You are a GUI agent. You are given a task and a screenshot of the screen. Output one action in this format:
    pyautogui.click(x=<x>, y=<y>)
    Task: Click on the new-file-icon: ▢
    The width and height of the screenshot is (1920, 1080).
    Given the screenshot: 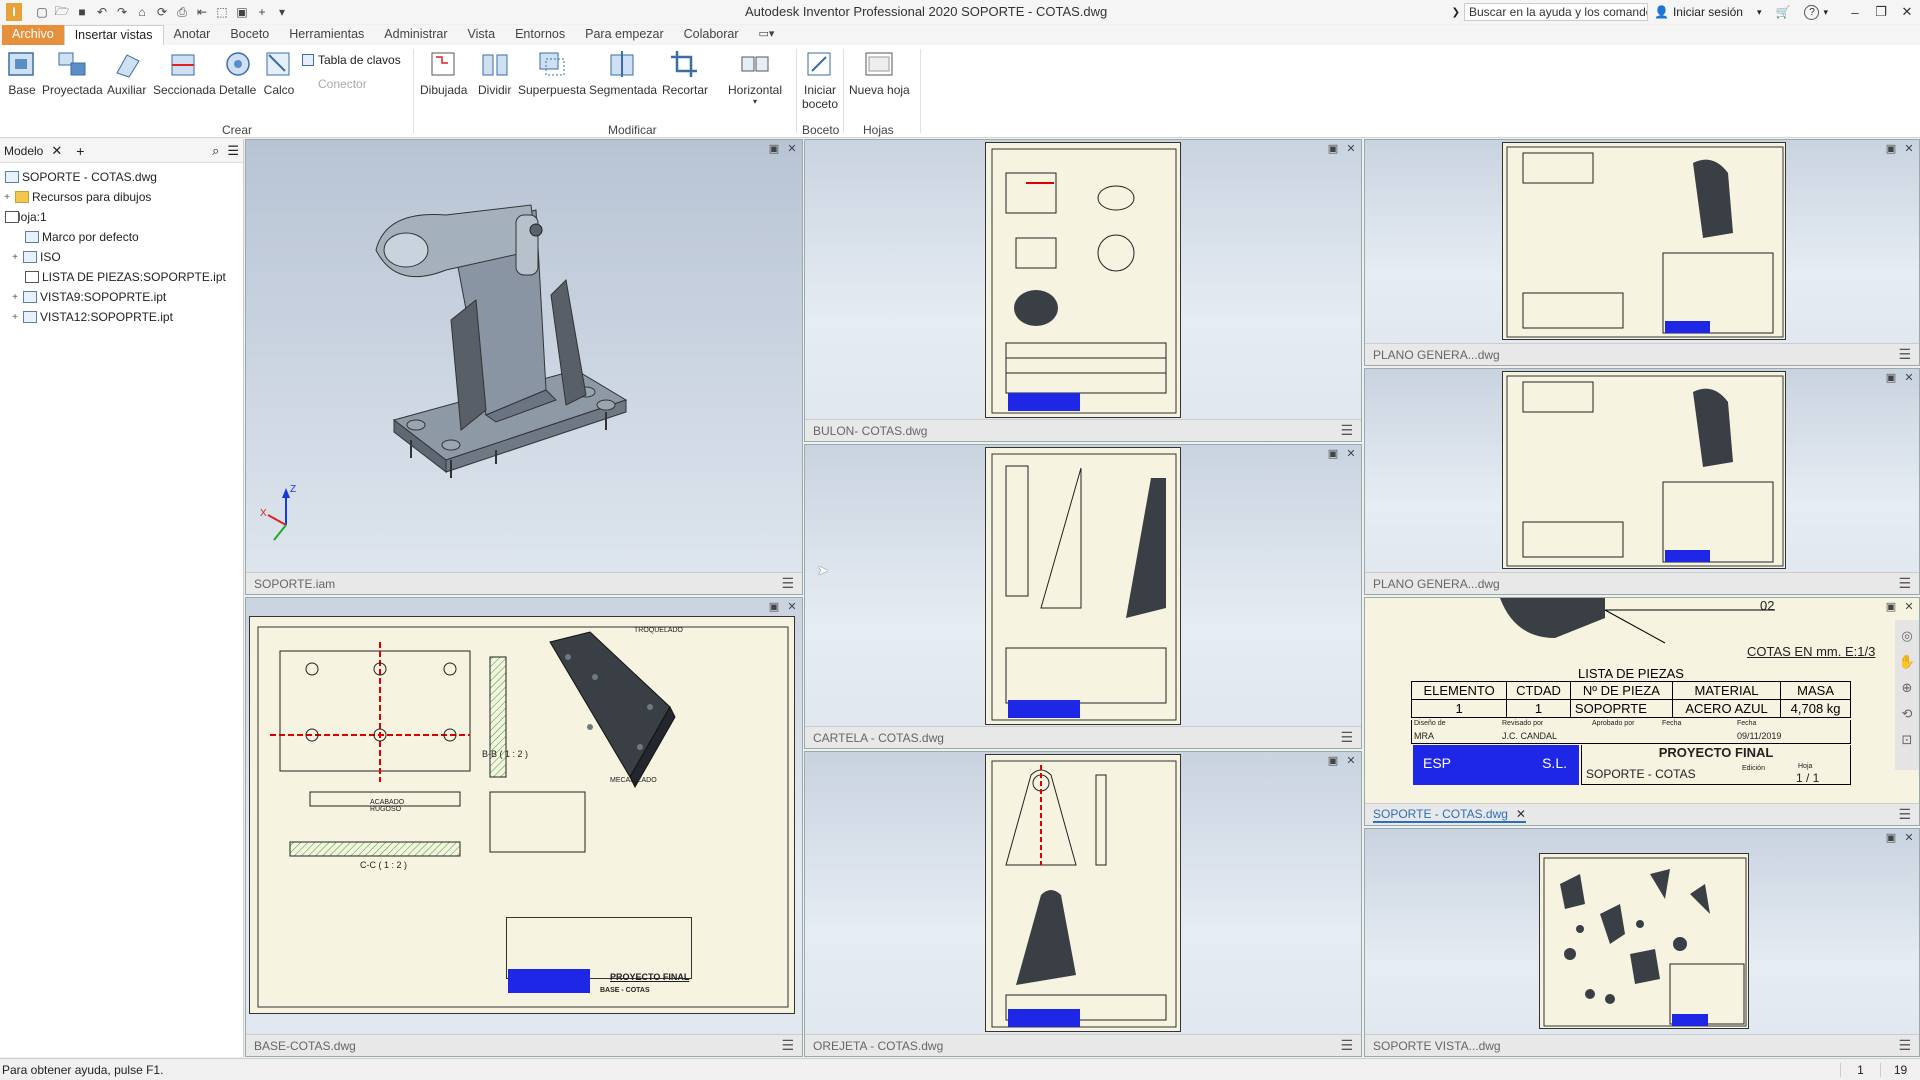 What is the action you would take?
    pyautogui.click(x=42, y=12)
    